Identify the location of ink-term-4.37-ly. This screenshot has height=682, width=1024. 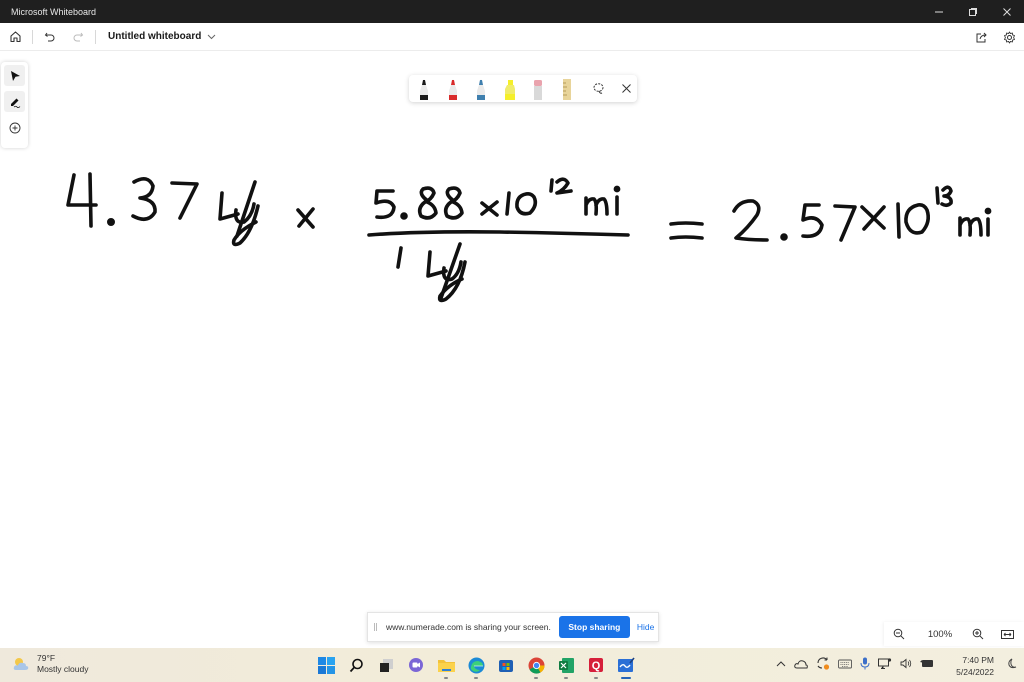
(163, 209).